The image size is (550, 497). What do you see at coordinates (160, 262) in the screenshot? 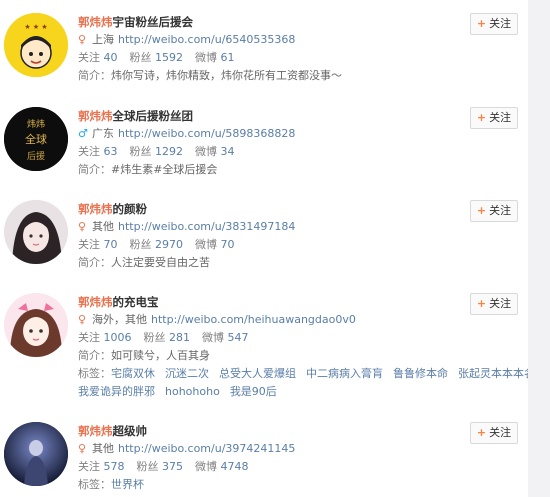
I see `intro-text: 人注定要受自由之苦` at bounding box center [160, 262].